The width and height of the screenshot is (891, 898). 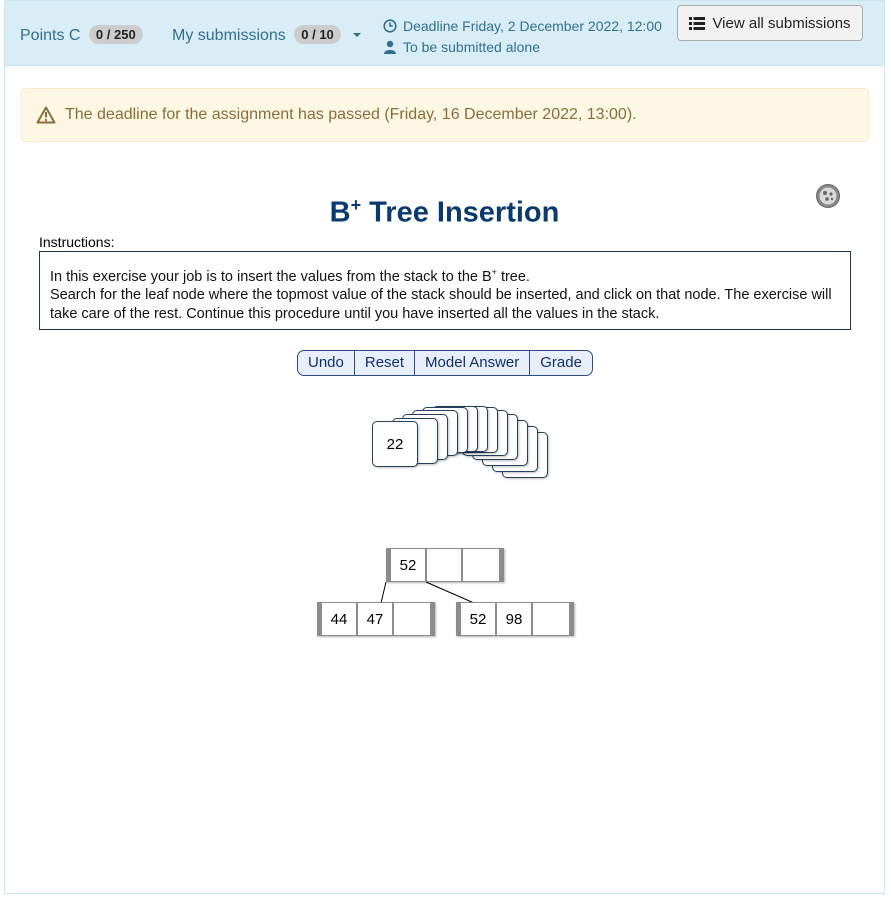 I want to click on node-key: 98, so click(x=515, y=619).